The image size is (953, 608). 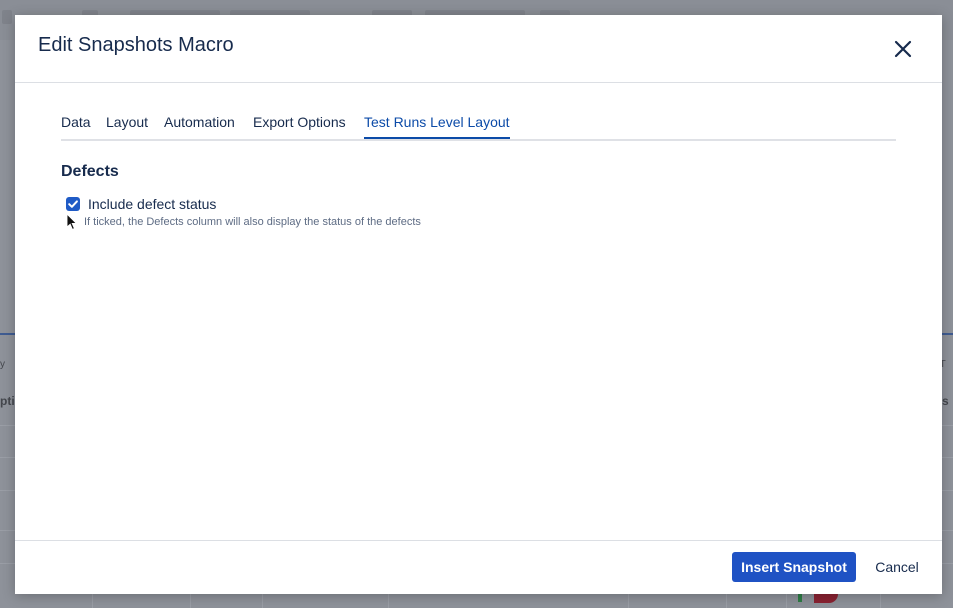 What do you see at coordinates (945, 401) in the screenshot?
I see `background-text: s` at bounding box center [945, 401].